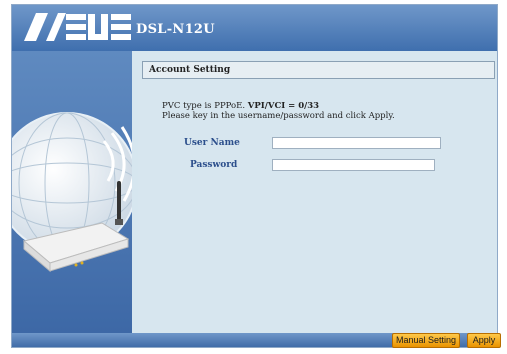  I want to click on username-field, so click(356, 143).